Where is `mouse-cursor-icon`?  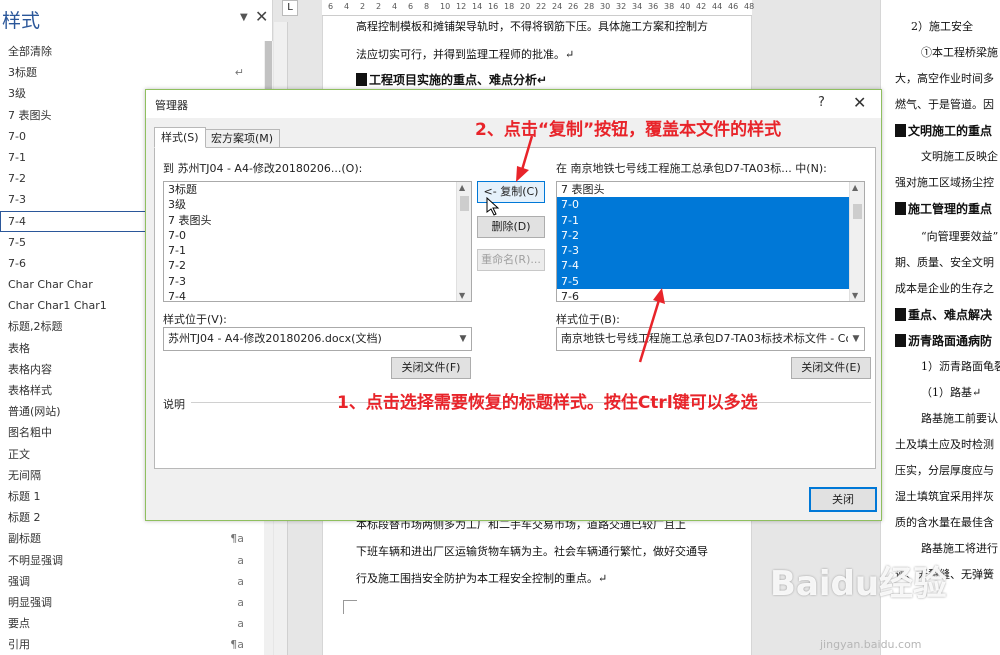
mouse-cursor-icon is located at coordinates (493, 206).